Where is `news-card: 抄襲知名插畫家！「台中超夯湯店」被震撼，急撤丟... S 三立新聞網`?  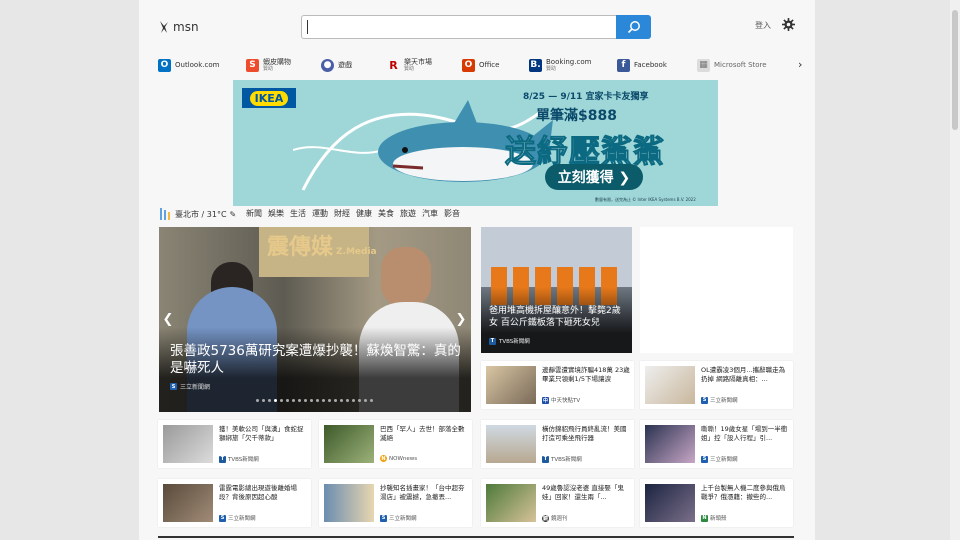 news-card: 抄襲知名插畫家！「台中超夯湯店」被震撼，急撤丟... S 三立新聞網 is located at coordinates (395, 503).